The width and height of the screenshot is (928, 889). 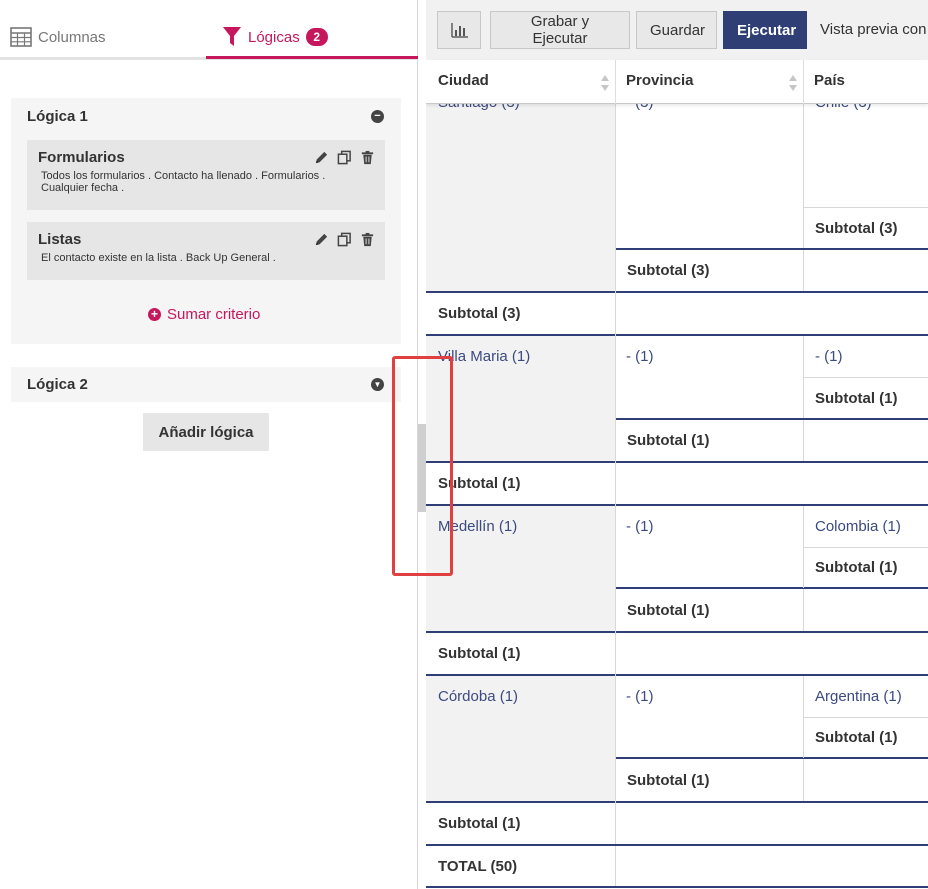 I want to click on table-header: Ciudad Provincia País, so click(x=677, y=82).